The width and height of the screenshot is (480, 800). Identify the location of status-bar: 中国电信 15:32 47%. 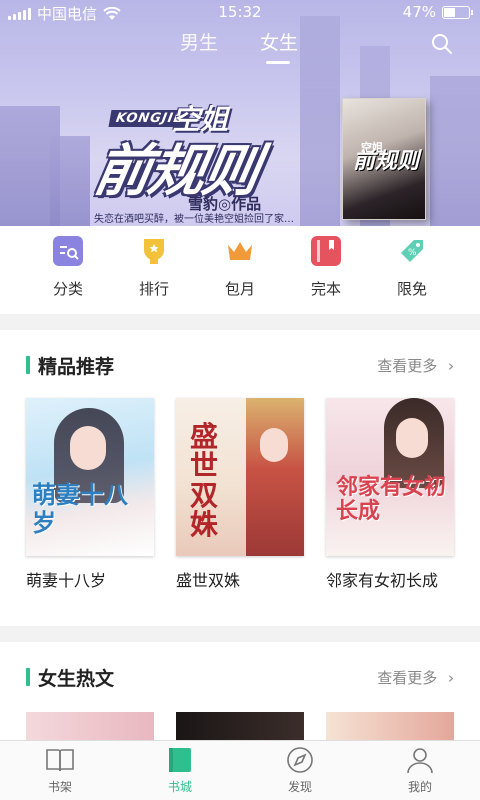
(240, 13).